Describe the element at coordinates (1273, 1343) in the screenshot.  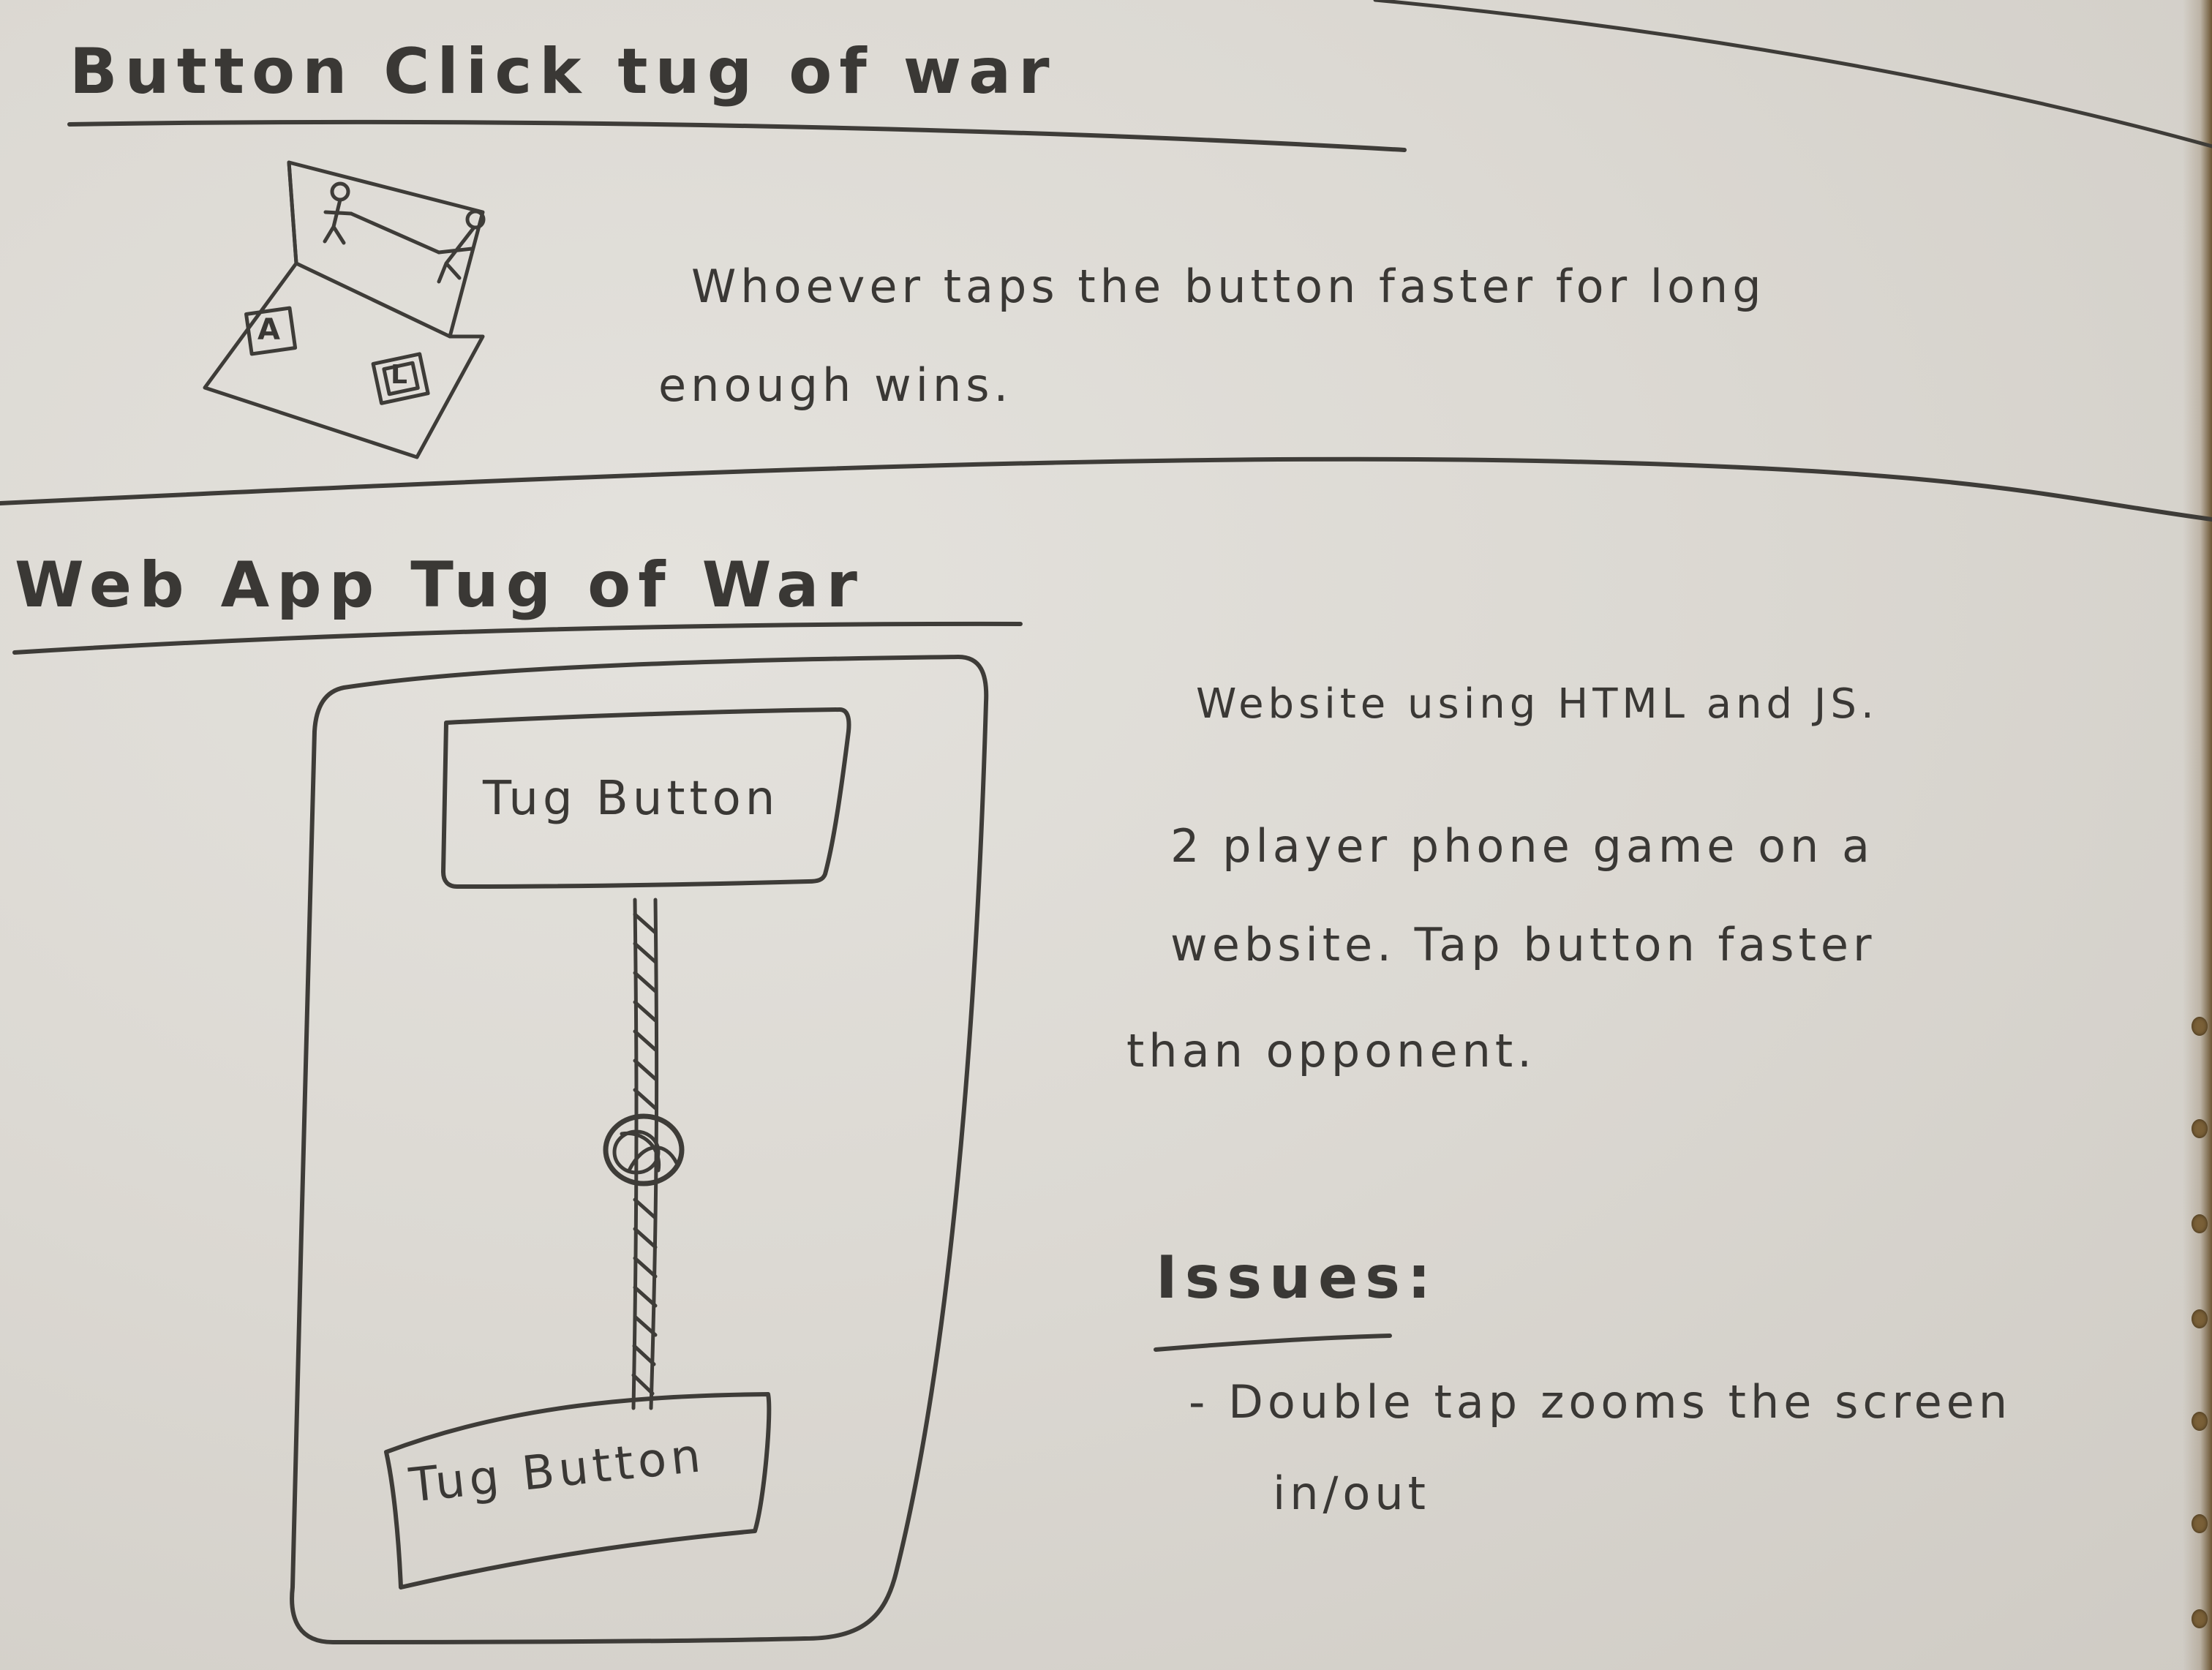
I see `issues-heading-underline` at that location.